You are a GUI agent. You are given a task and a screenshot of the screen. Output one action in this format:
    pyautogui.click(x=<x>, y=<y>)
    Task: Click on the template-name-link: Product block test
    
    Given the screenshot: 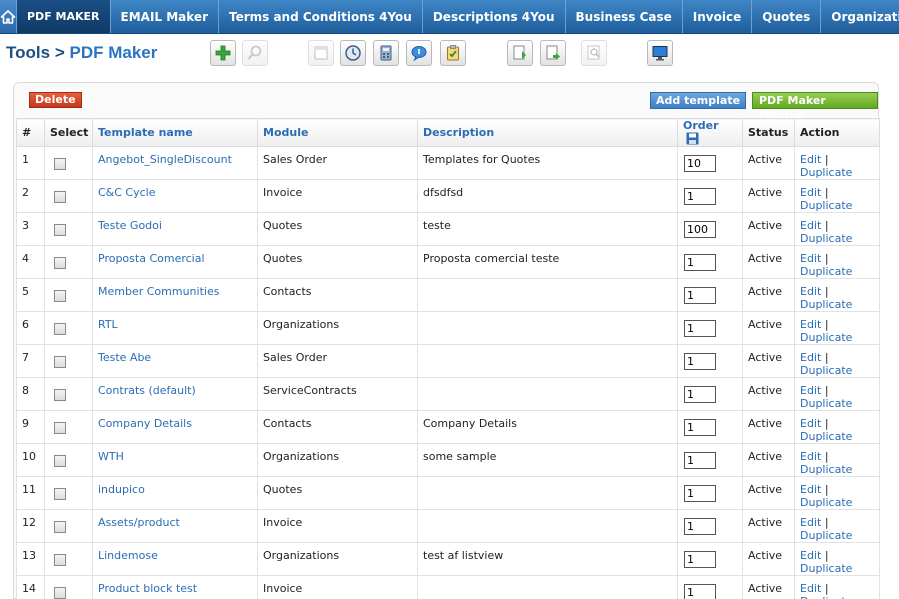 What is the action you would take?
    pyautogui.click(x=147, y=588)
    